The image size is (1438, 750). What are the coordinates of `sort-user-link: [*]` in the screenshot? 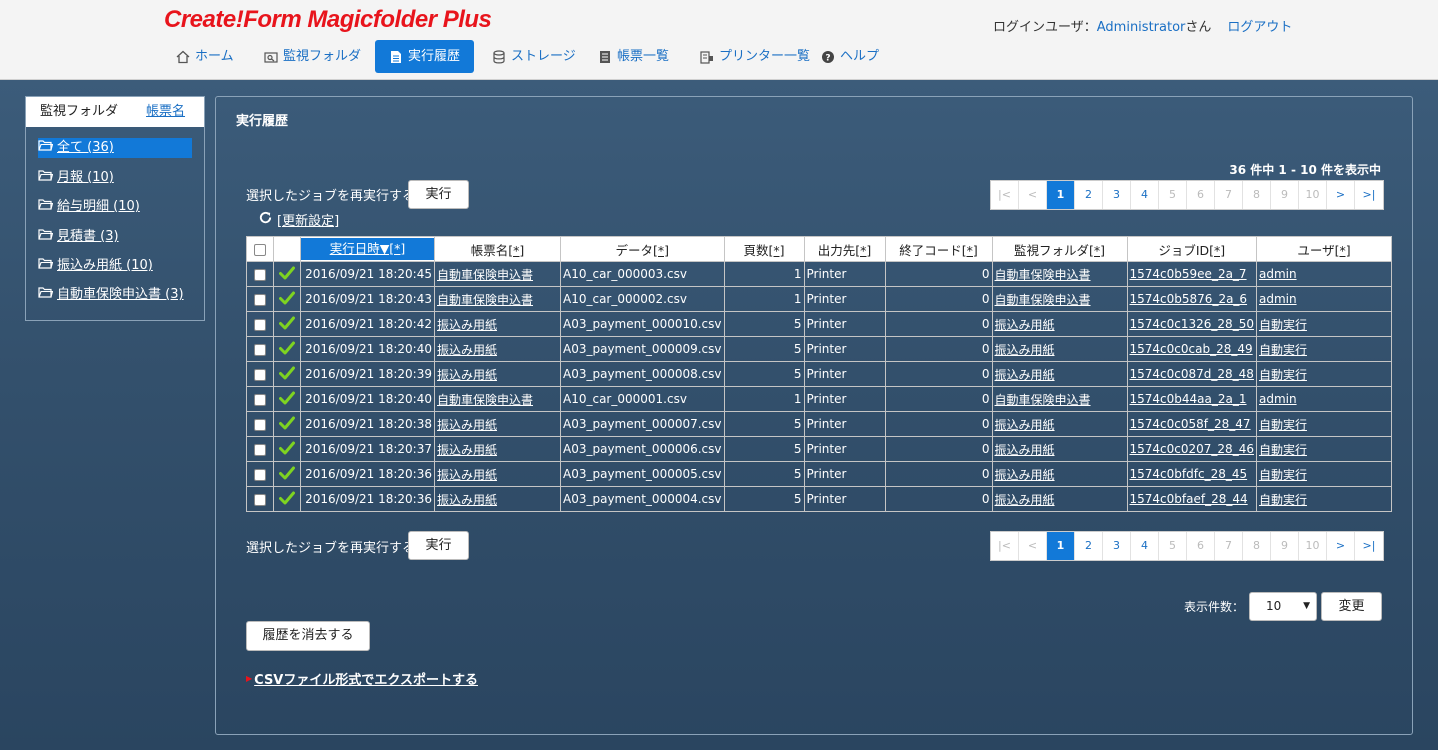 It's located at (1343, 250).